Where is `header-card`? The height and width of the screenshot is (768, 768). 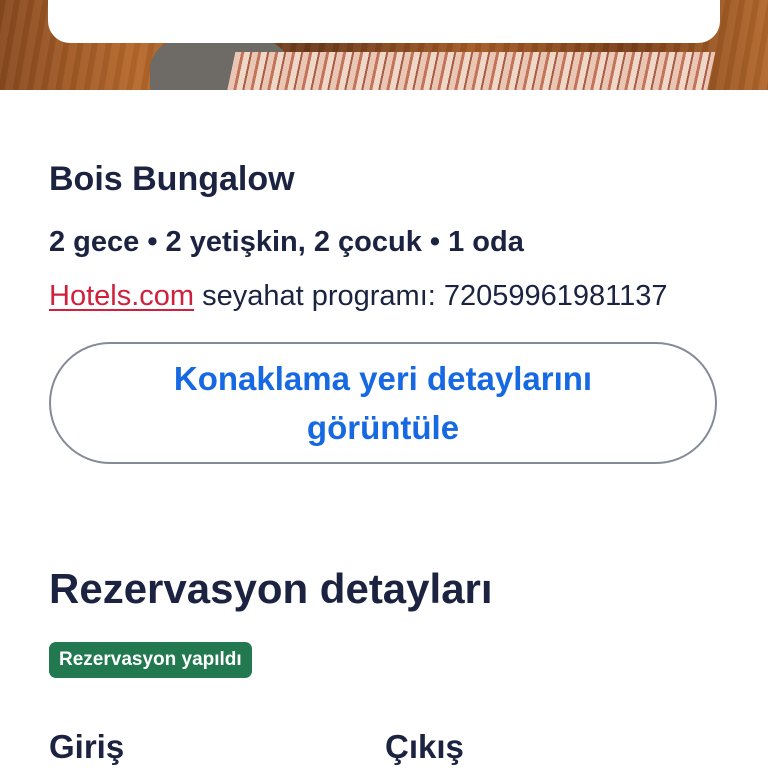 header-card is located at coordinates (384, 21).